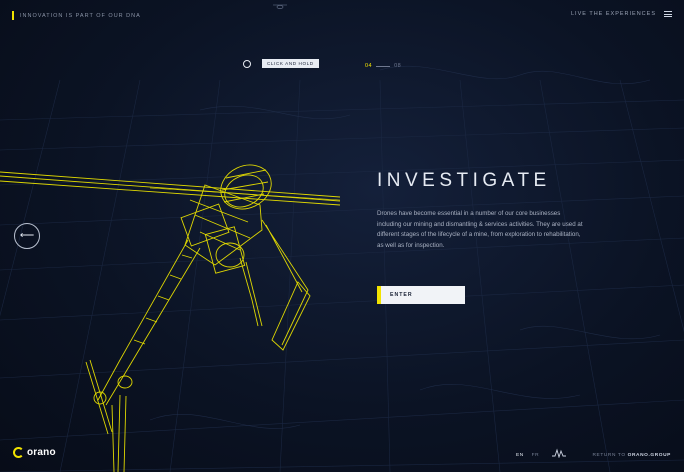 This screenshot has height=472, width=684. Describe the element at coordinates (401, 295) in the screenshot. I see `enter-button-label: ENTER` at that location.